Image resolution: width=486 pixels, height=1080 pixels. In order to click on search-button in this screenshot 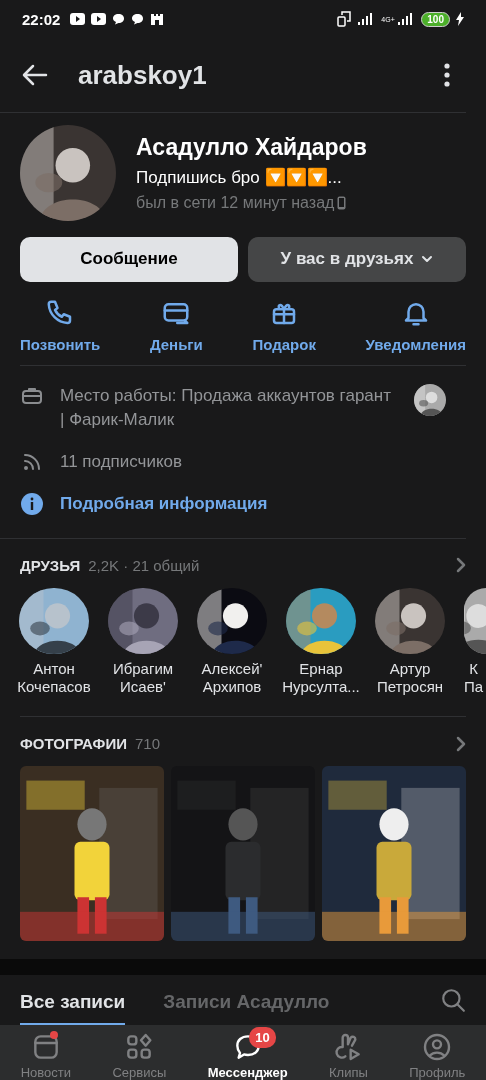, I will do `click(453, 1000)`.